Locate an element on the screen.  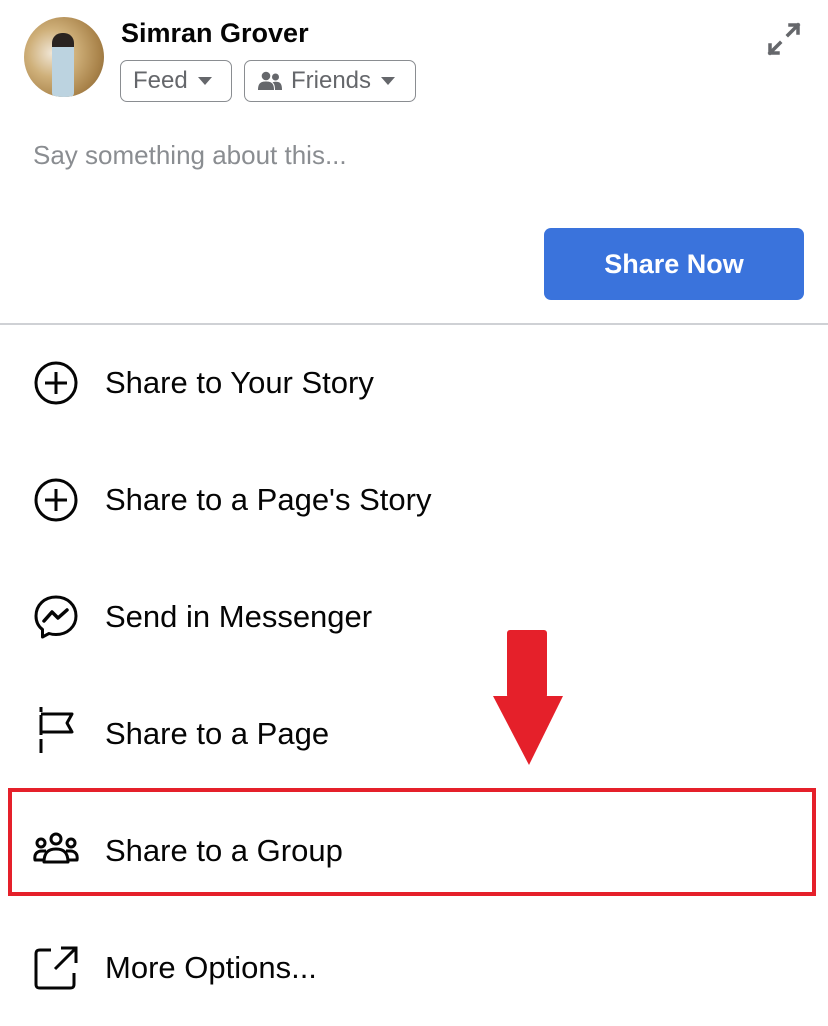
feed-selector: Feed is located at coordinates (176, 81).